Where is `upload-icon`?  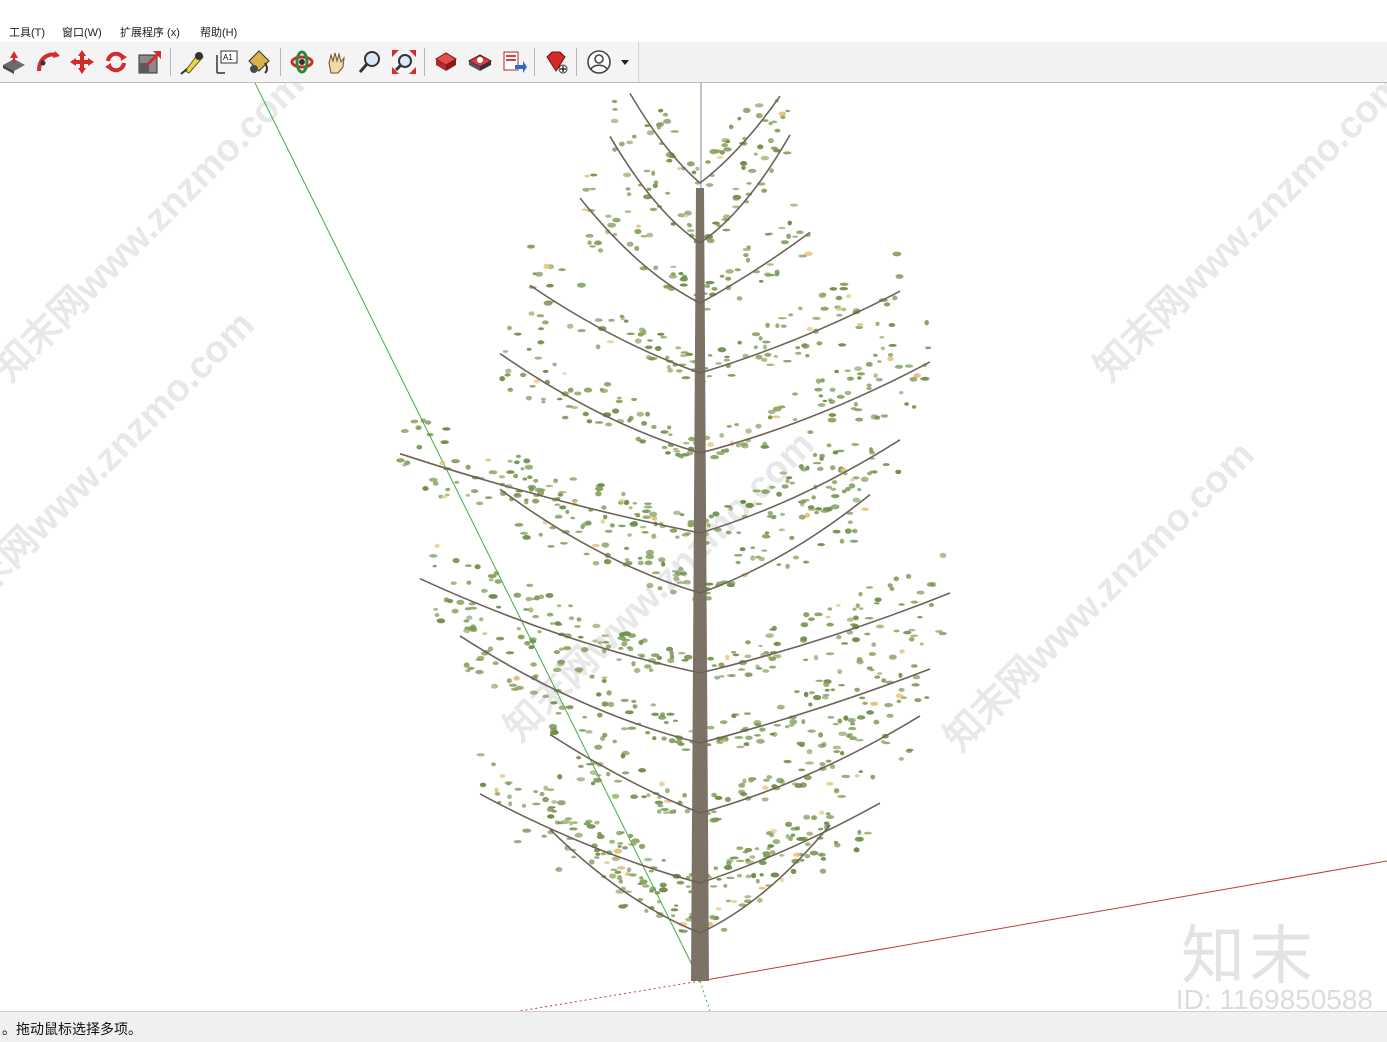
upload-icon is located at coordinates (515, 62).